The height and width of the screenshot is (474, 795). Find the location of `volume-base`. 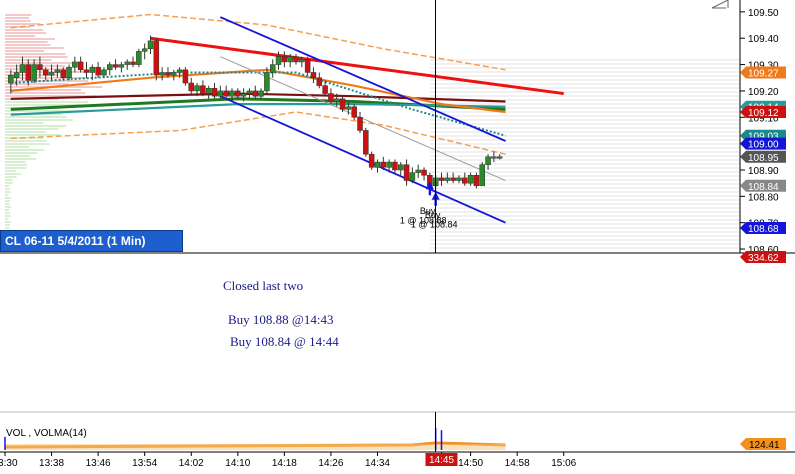

volume-base is located at coordinates (255, 447).